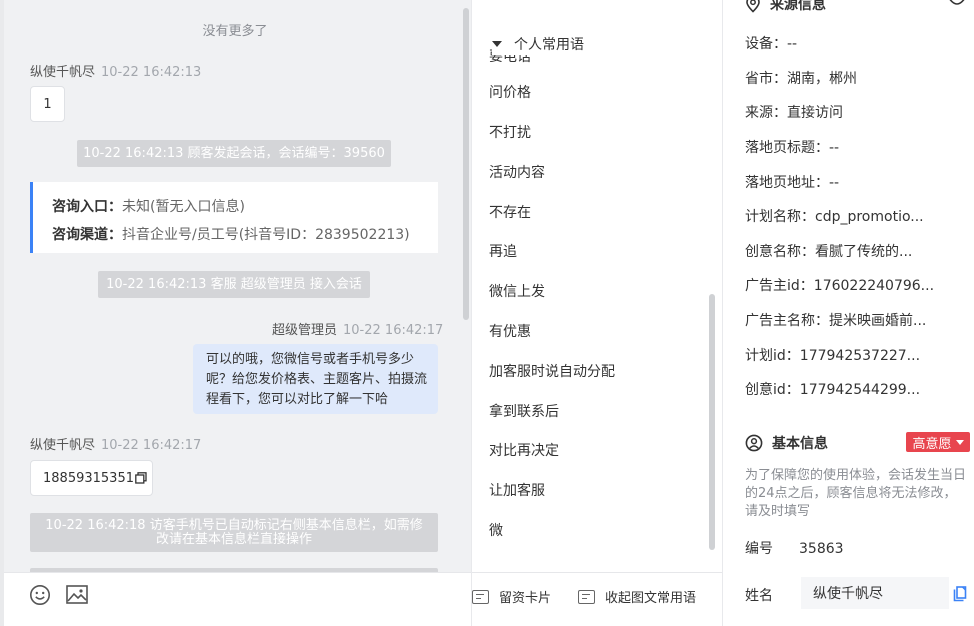 The image size is (974, 626). Describe the element at coordinates (586, 596) in the screenshot. I see `message-icon` at that location.